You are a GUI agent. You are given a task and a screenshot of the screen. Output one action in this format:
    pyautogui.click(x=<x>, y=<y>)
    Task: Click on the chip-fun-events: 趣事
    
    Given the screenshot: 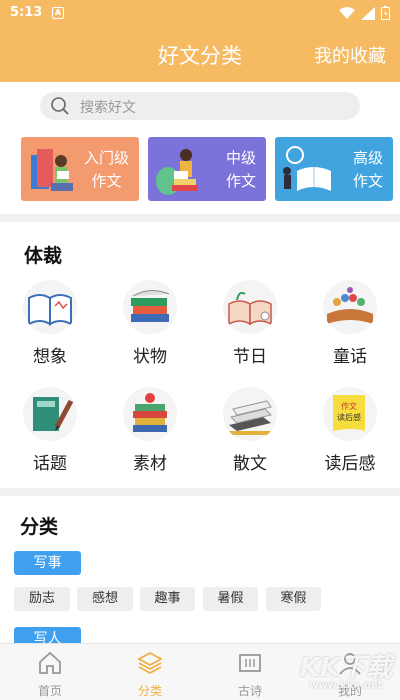 What is the action you would take?
    pyautogui.click(x=167, y=599)
    